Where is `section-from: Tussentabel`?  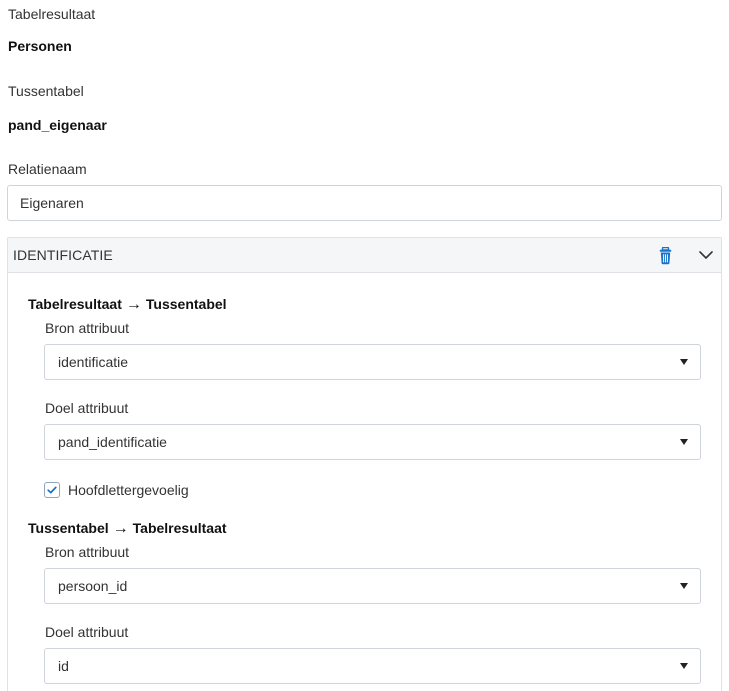 section-from: Tussentabel is located at coordinates (68, 528).